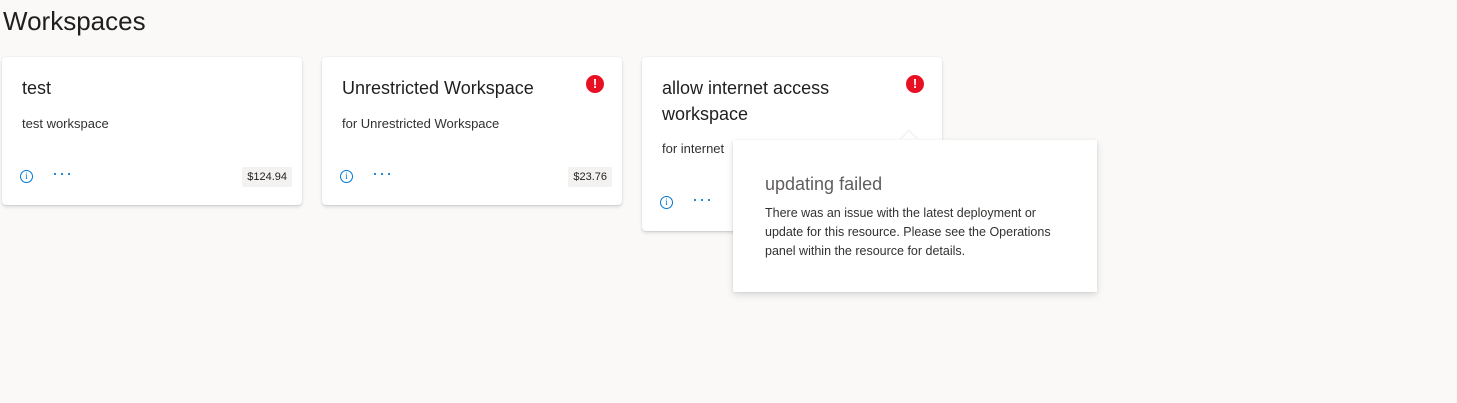 This screenshot has height=403, width=1457. Describe the element at coordinates (693, 148) in the screenshot. I see `workspace-description: for internet` at that location.